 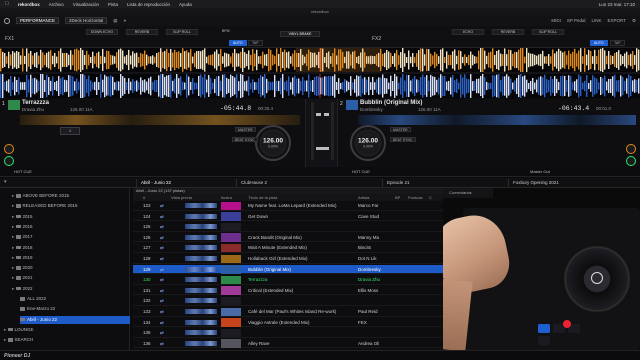 What do you see at coordinates (400, 129) in the screenshot?
I see `deck-b-master-button: MASTER` at bounding box center [400, 129].